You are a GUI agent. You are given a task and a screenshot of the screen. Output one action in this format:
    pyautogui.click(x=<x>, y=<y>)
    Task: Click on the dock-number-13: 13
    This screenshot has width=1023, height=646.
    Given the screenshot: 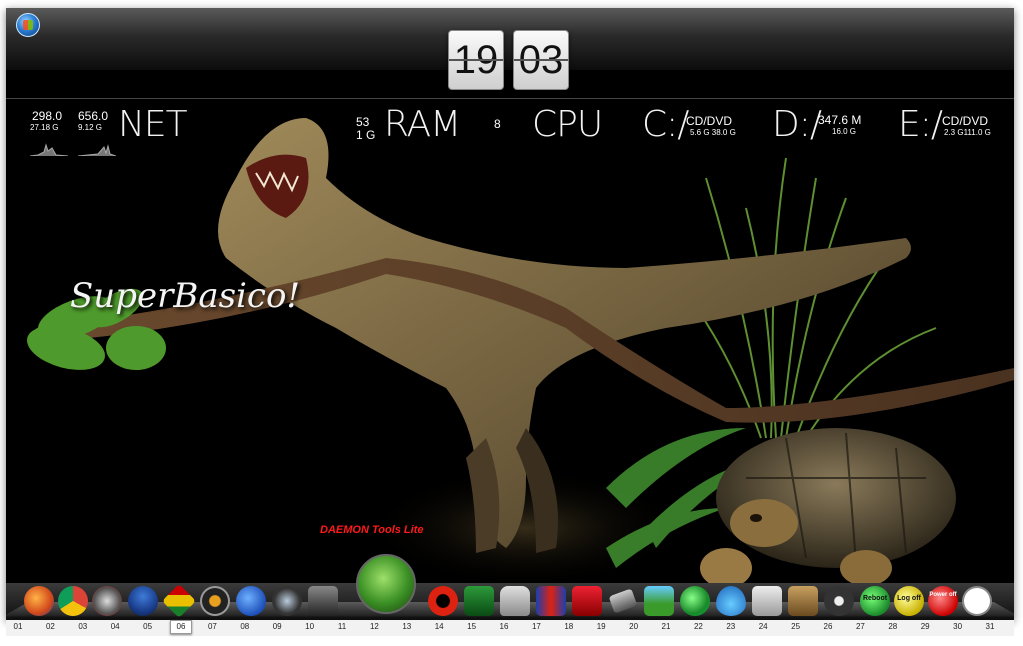 What is the action you would take?
    pyautogui.click(x=407, y=626)
    